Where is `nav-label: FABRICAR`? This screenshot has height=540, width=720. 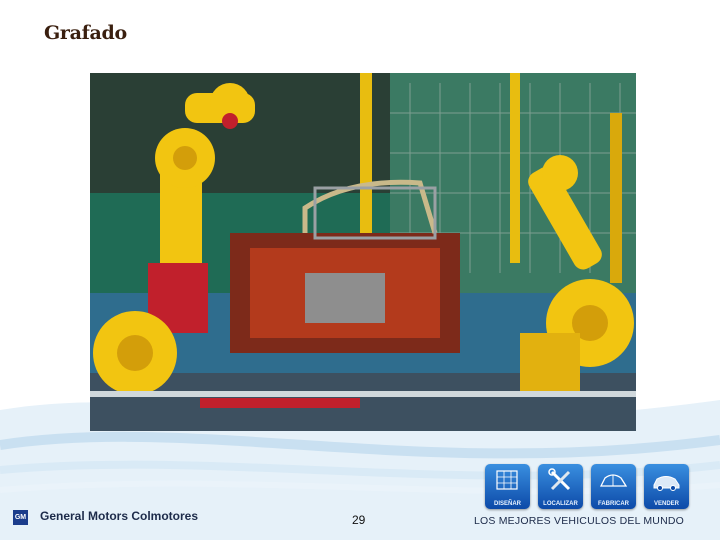 nav-label: FABRICAR is located at coordinates (613, 504).